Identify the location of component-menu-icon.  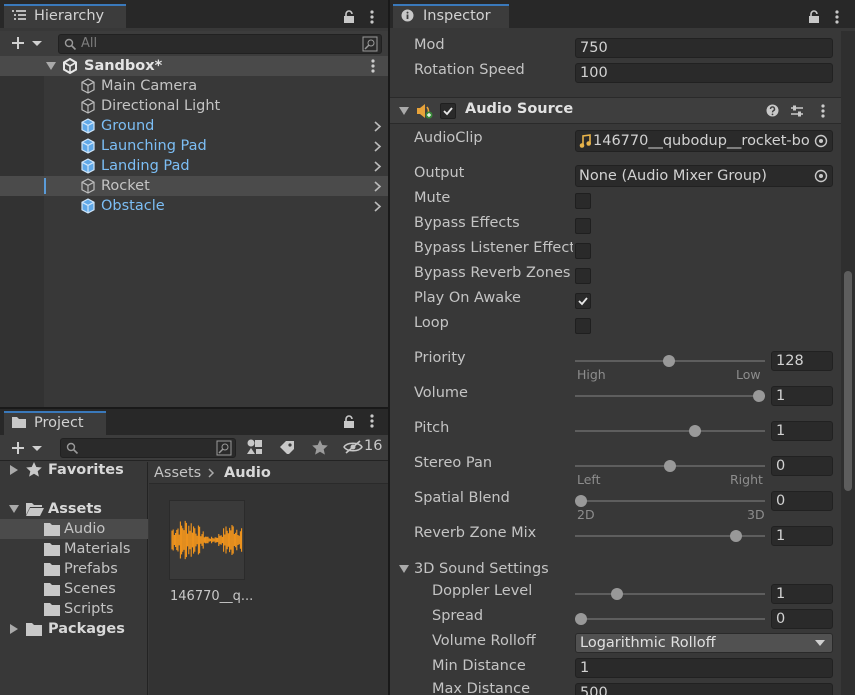
(823, 111).